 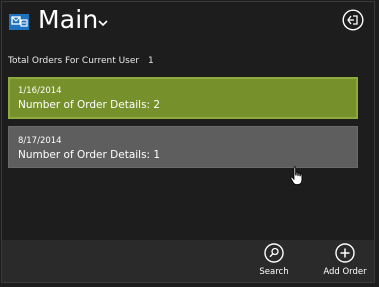 What do you see at coordinates (150, 61) in the screenshot?
I see `order-count: 1` at bounding box center [150, 61].